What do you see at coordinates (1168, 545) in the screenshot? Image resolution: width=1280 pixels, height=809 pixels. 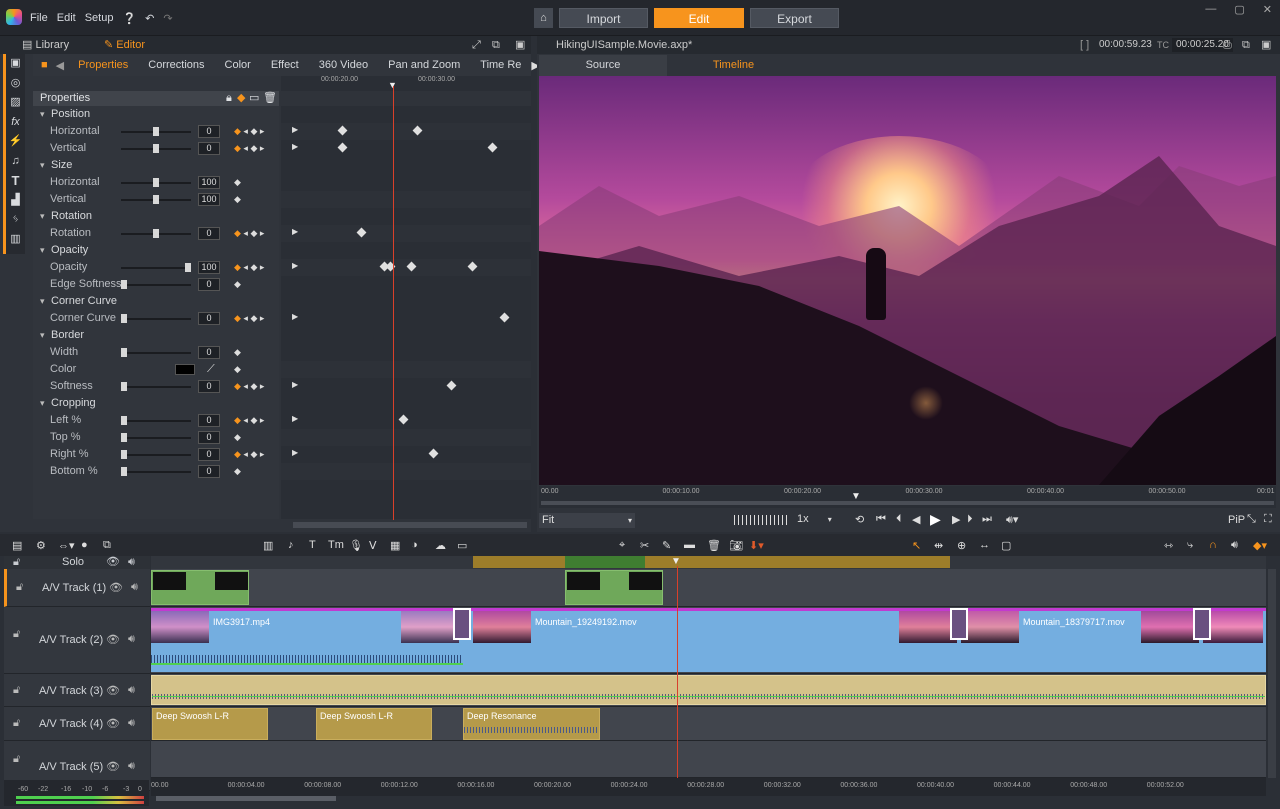 I see `zoom-fit-icon: ⇿` at bounding box center [1168, 545].